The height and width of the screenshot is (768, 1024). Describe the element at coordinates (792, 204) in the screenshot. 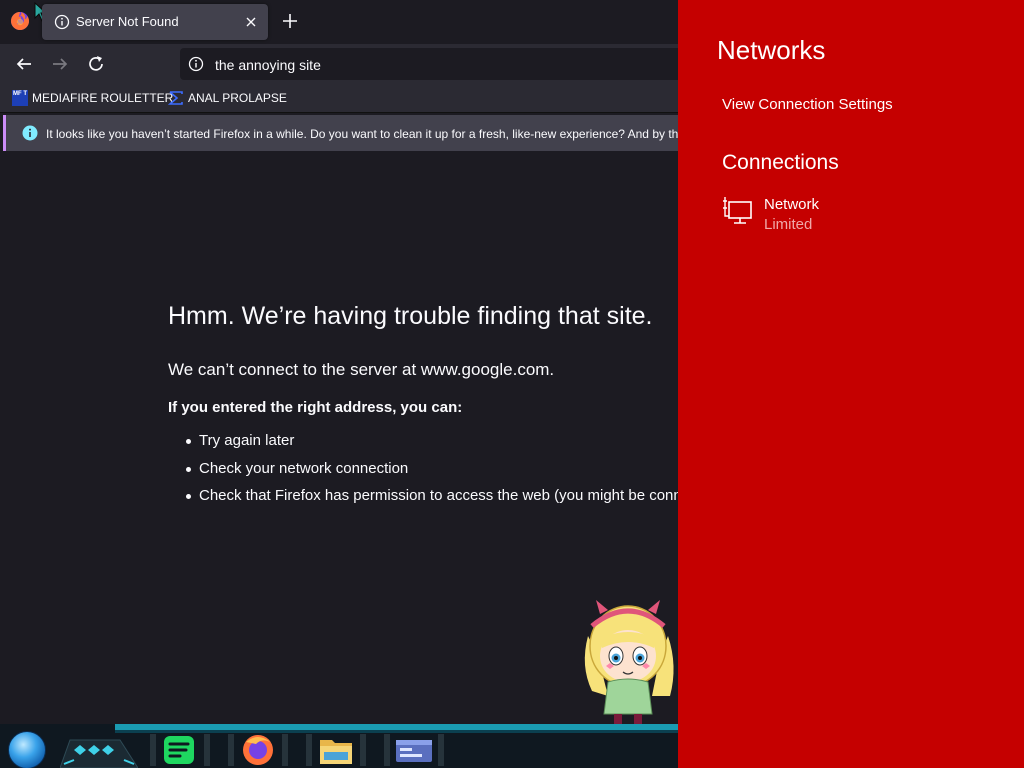

I see `network-name: Network` at that location.